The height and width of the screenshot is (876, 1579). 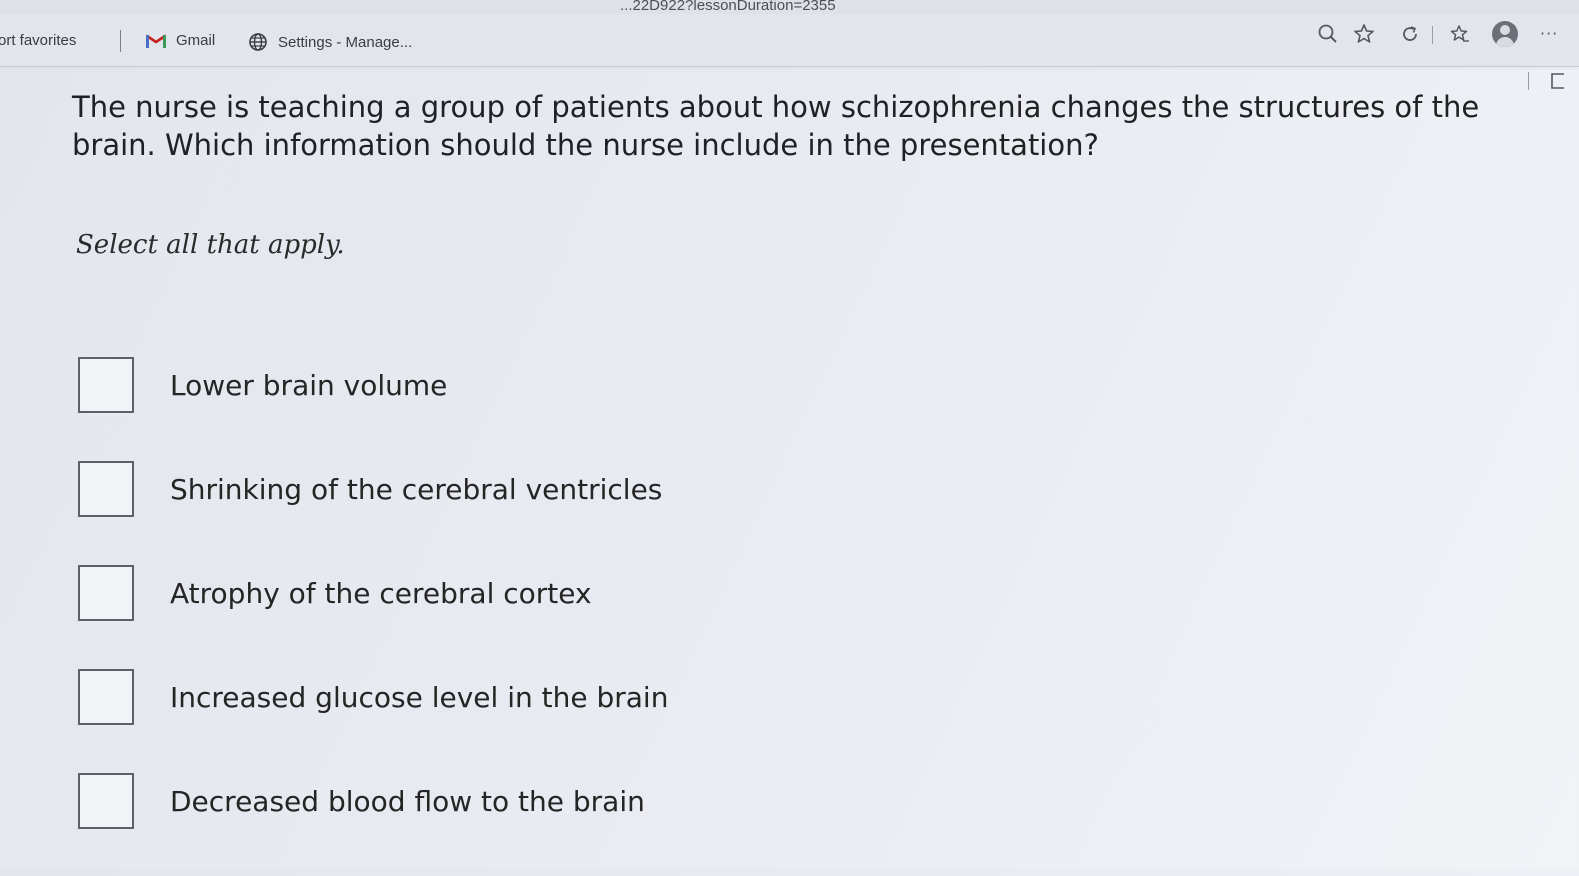 I want to click on option-5: Decreased blood flow to the brain, so click(x=373, y=801).